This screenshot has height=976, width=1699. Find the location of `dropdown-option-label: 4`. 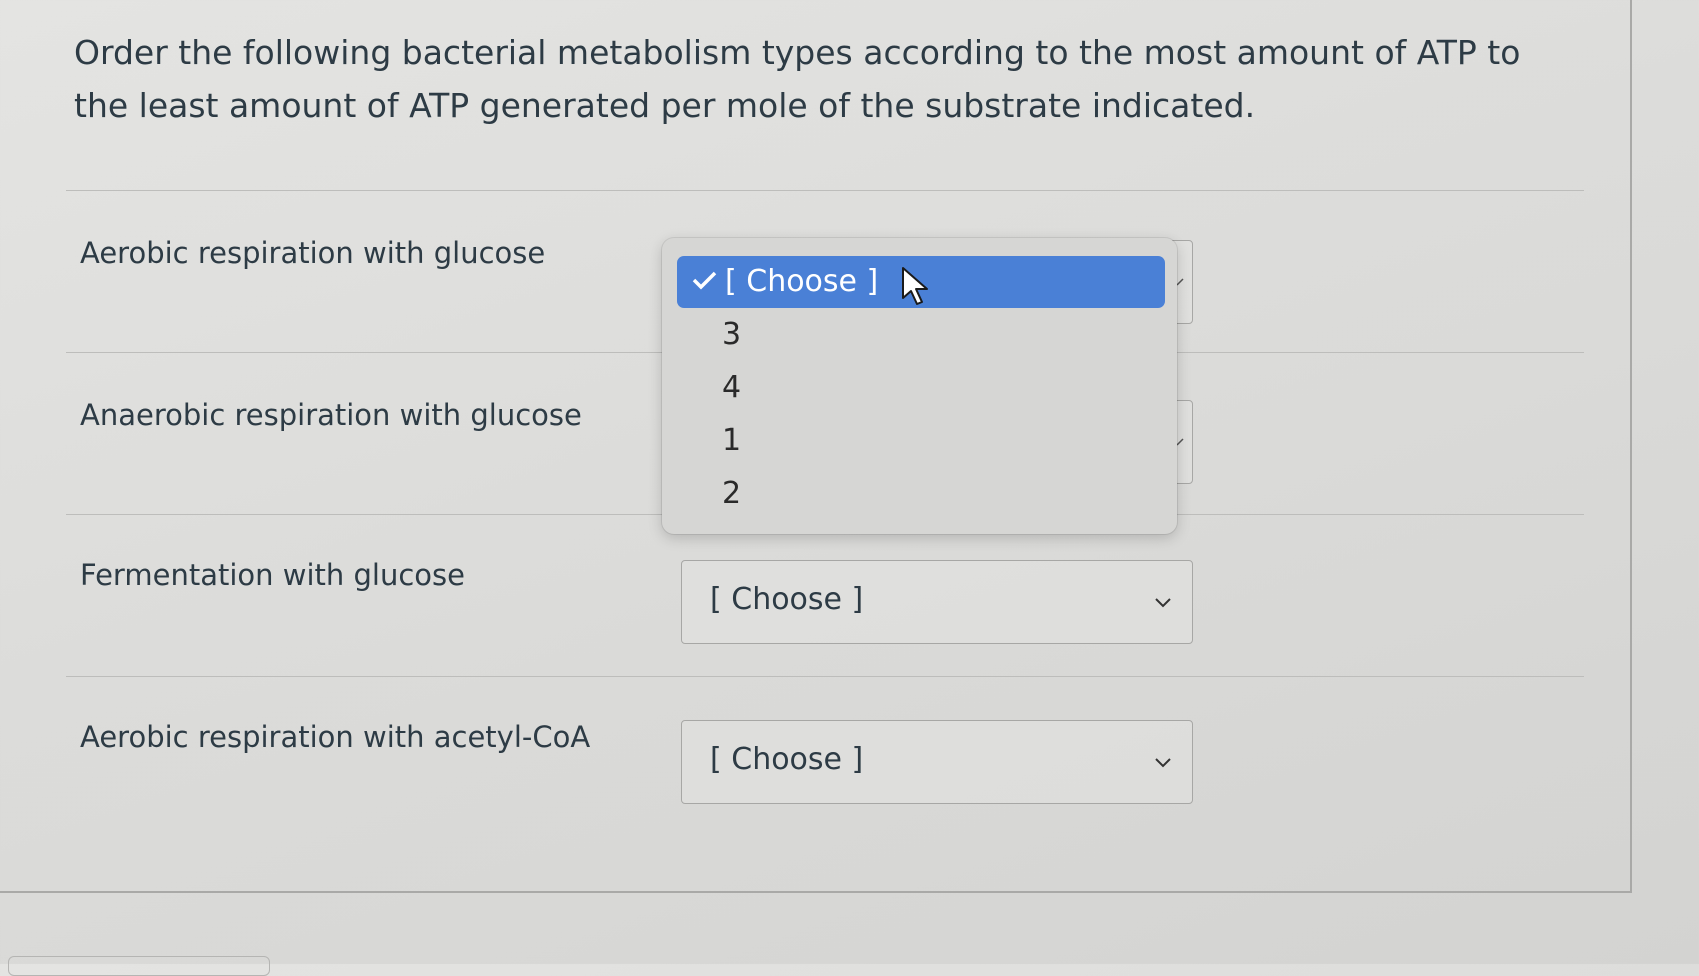

dropdown-option-label: 4 is located at coordinates (732, 387).